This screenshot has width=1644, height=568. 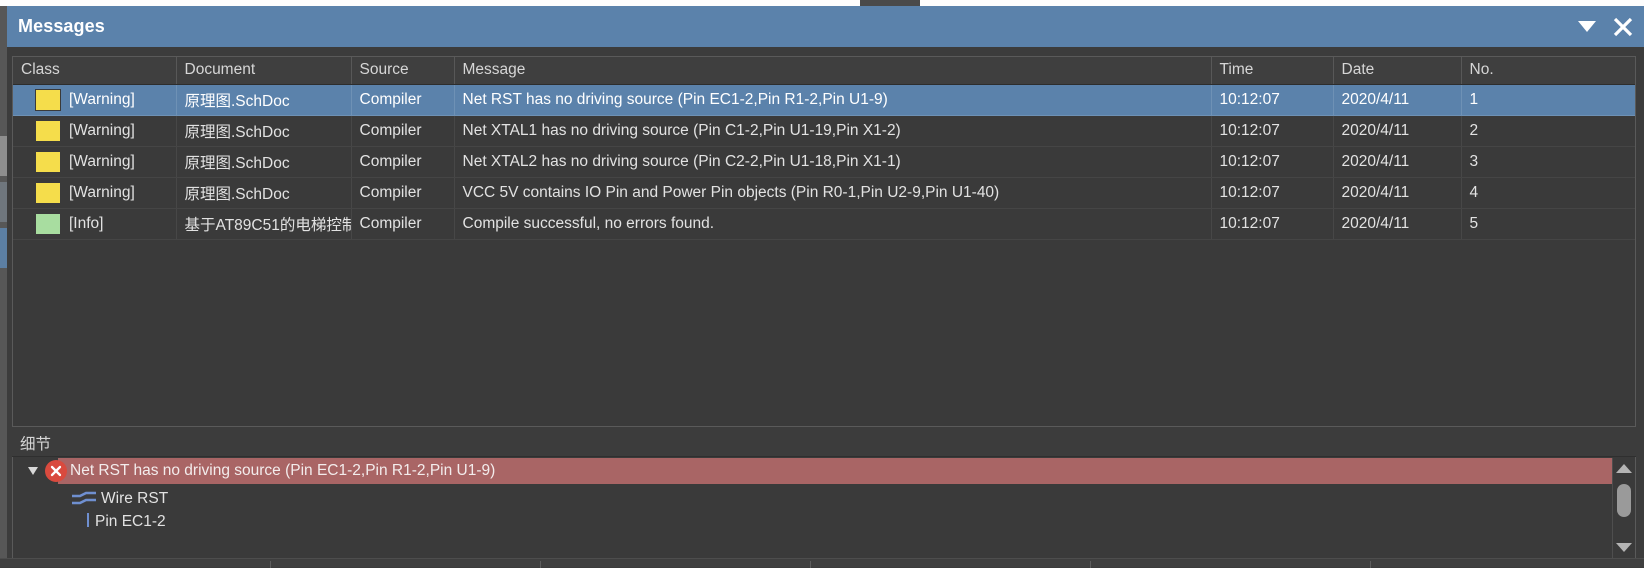 What do you see at coordinates (84, 499) in the screenshot?
I see `wire-icon` at bounding box center [84, 499].